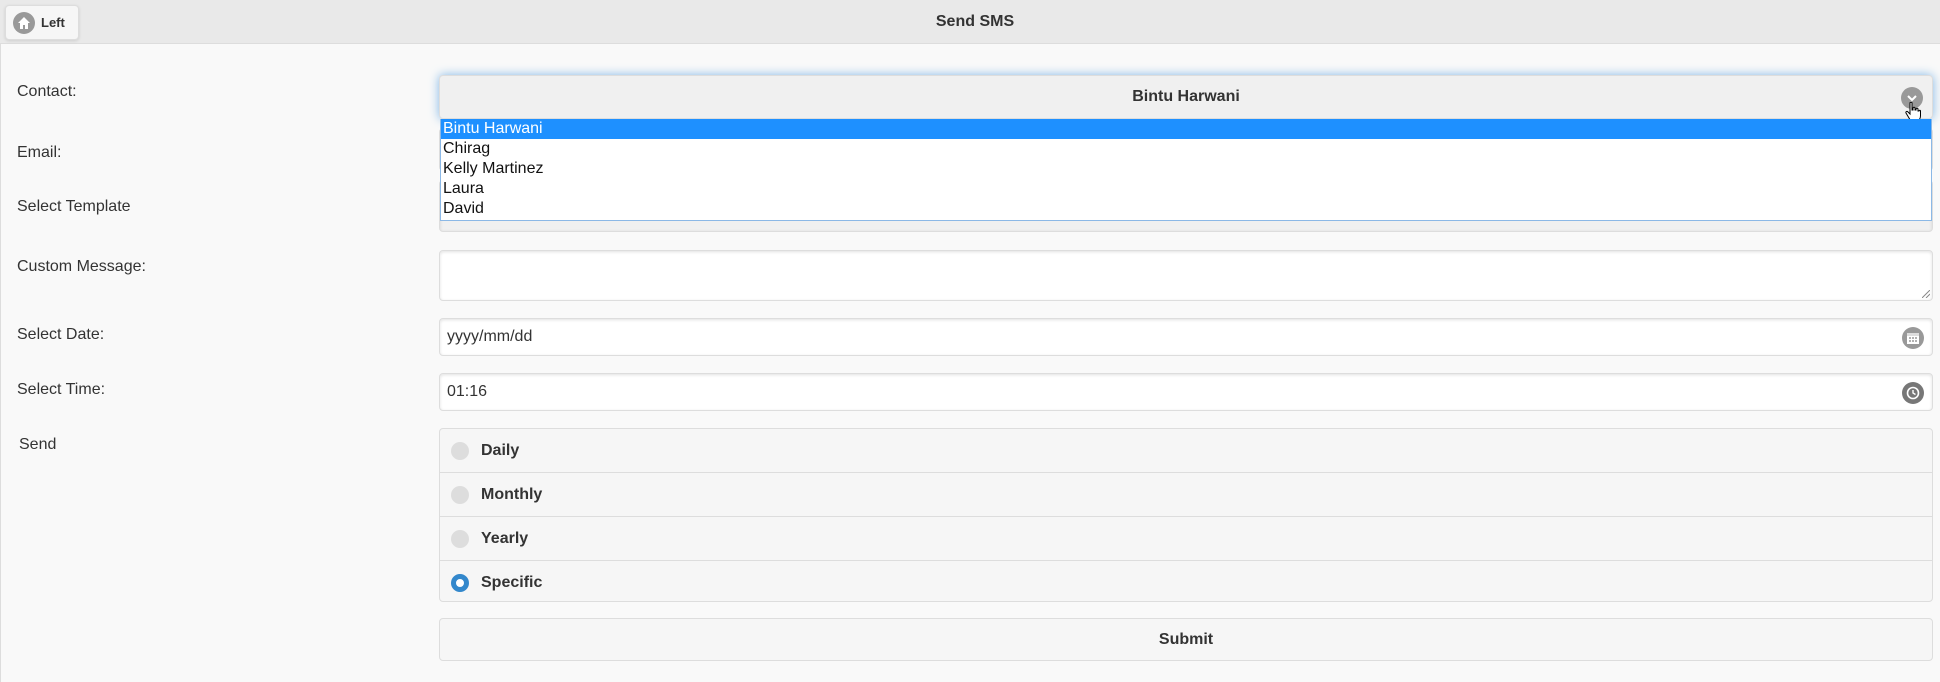  I want to click on submit-button: Submit, so click(1186, 639).